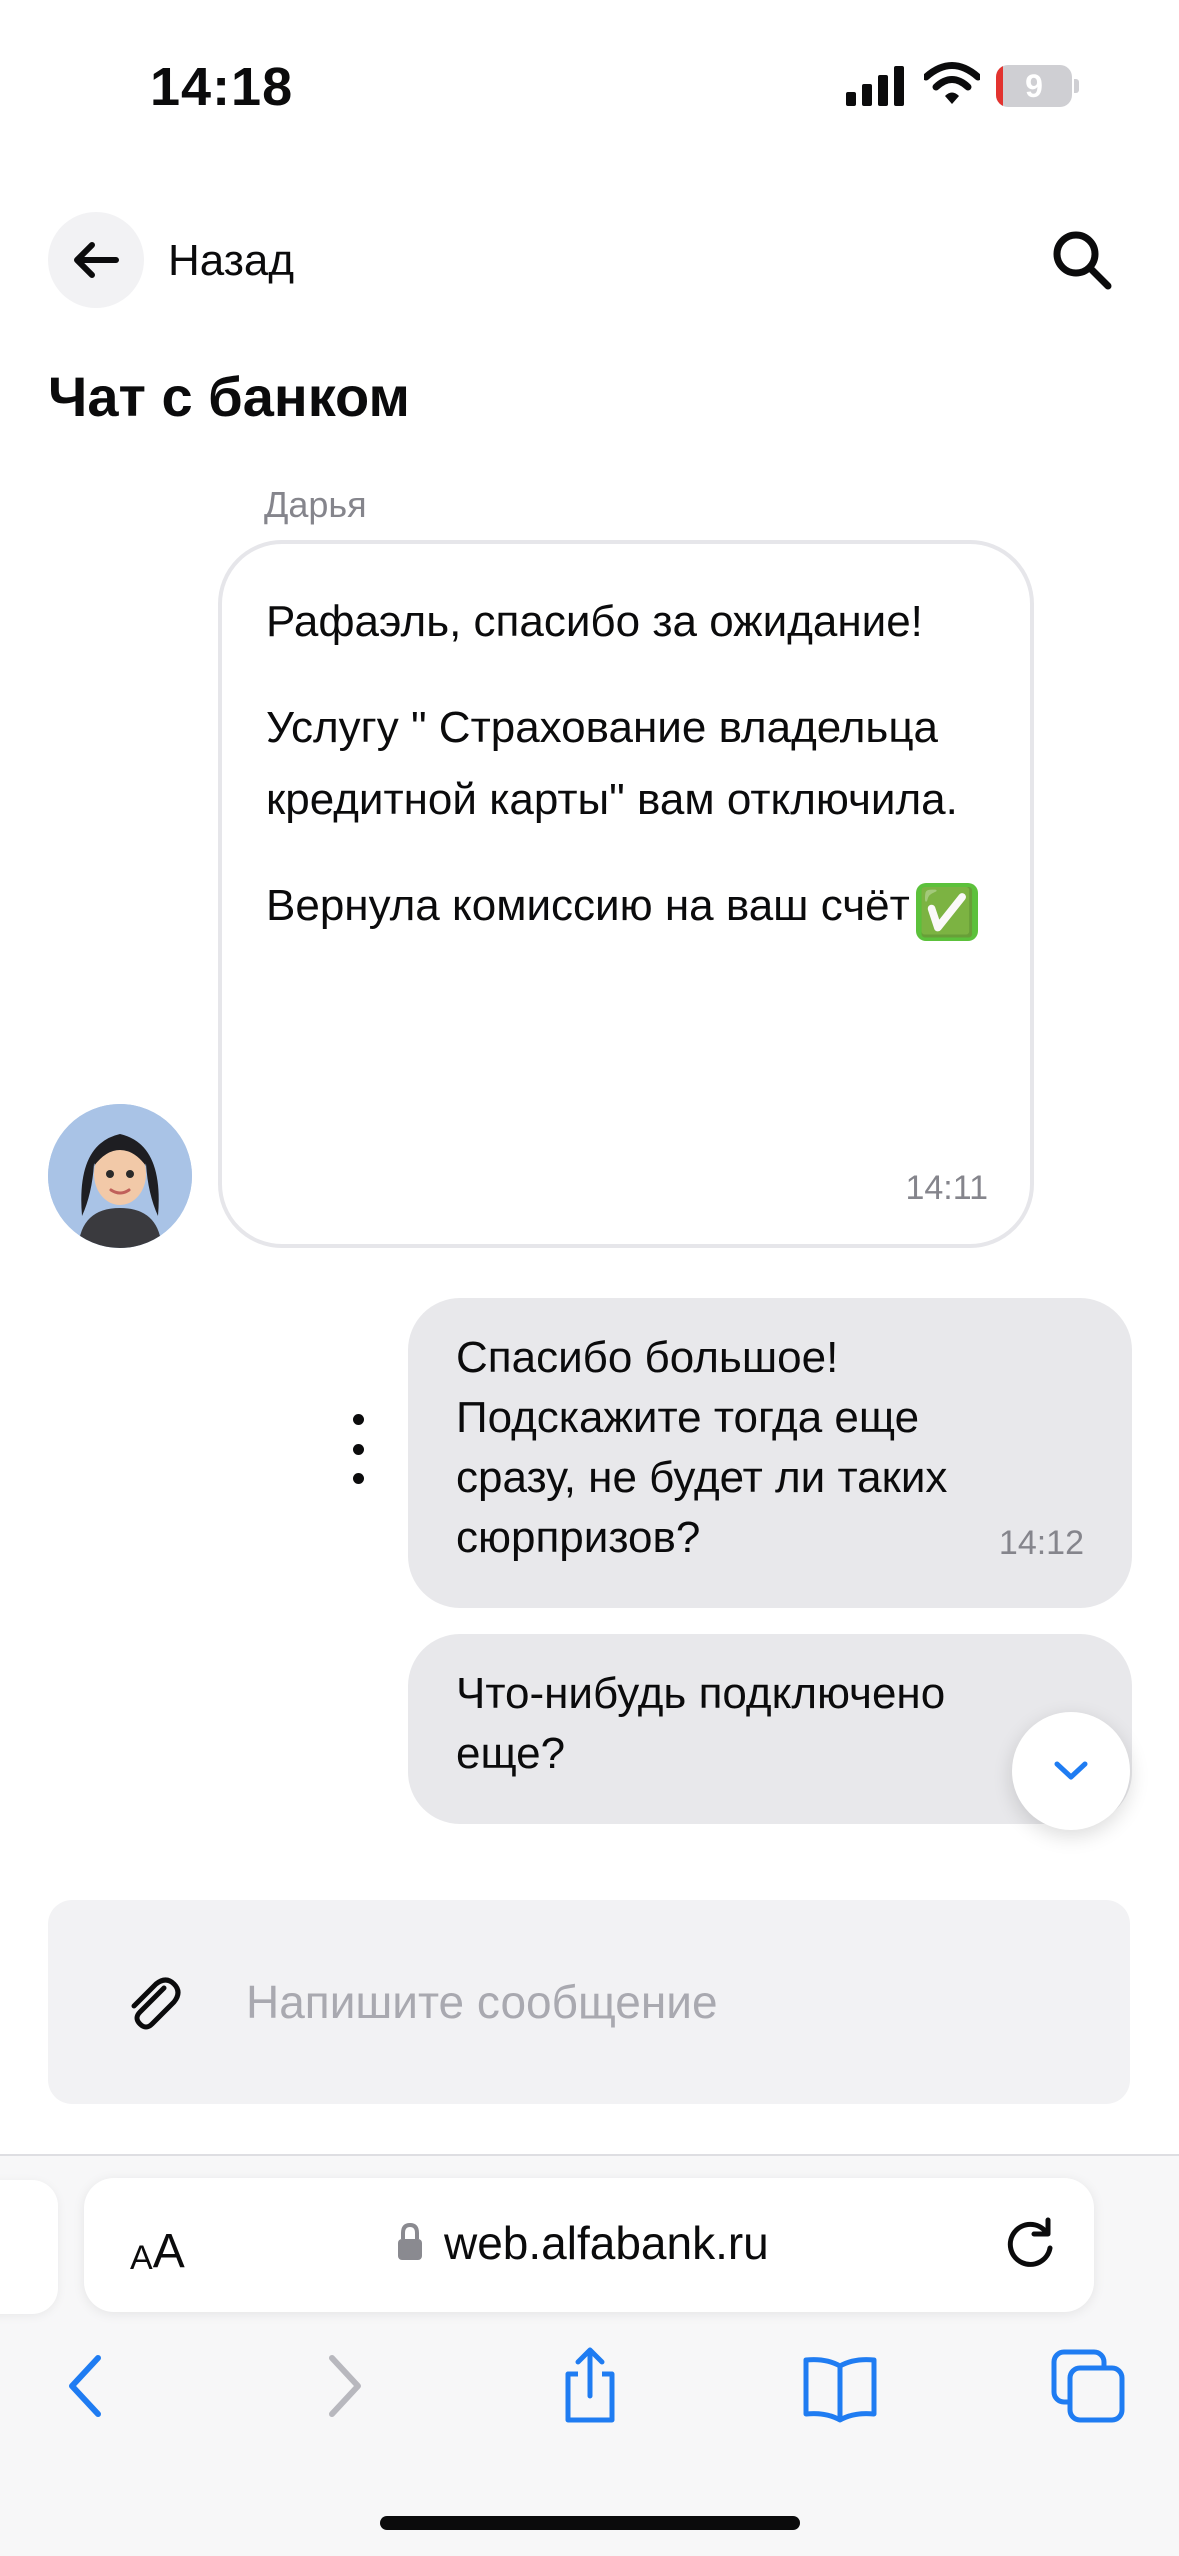  I want to click on message-paragraph: Рафаэль, спасибо за ожидание!, so click(594, 621).